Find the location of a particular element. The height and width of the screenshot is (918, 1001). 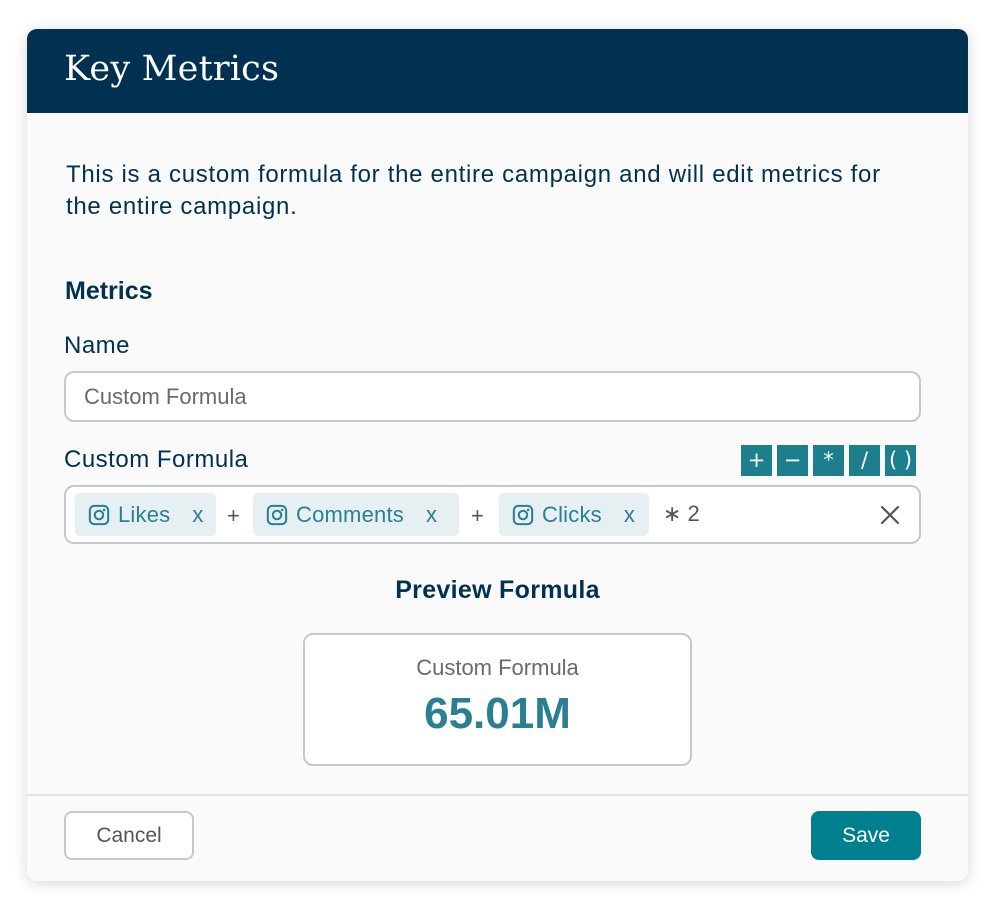

clear-formula-icon is located at coordinates (890, 515).